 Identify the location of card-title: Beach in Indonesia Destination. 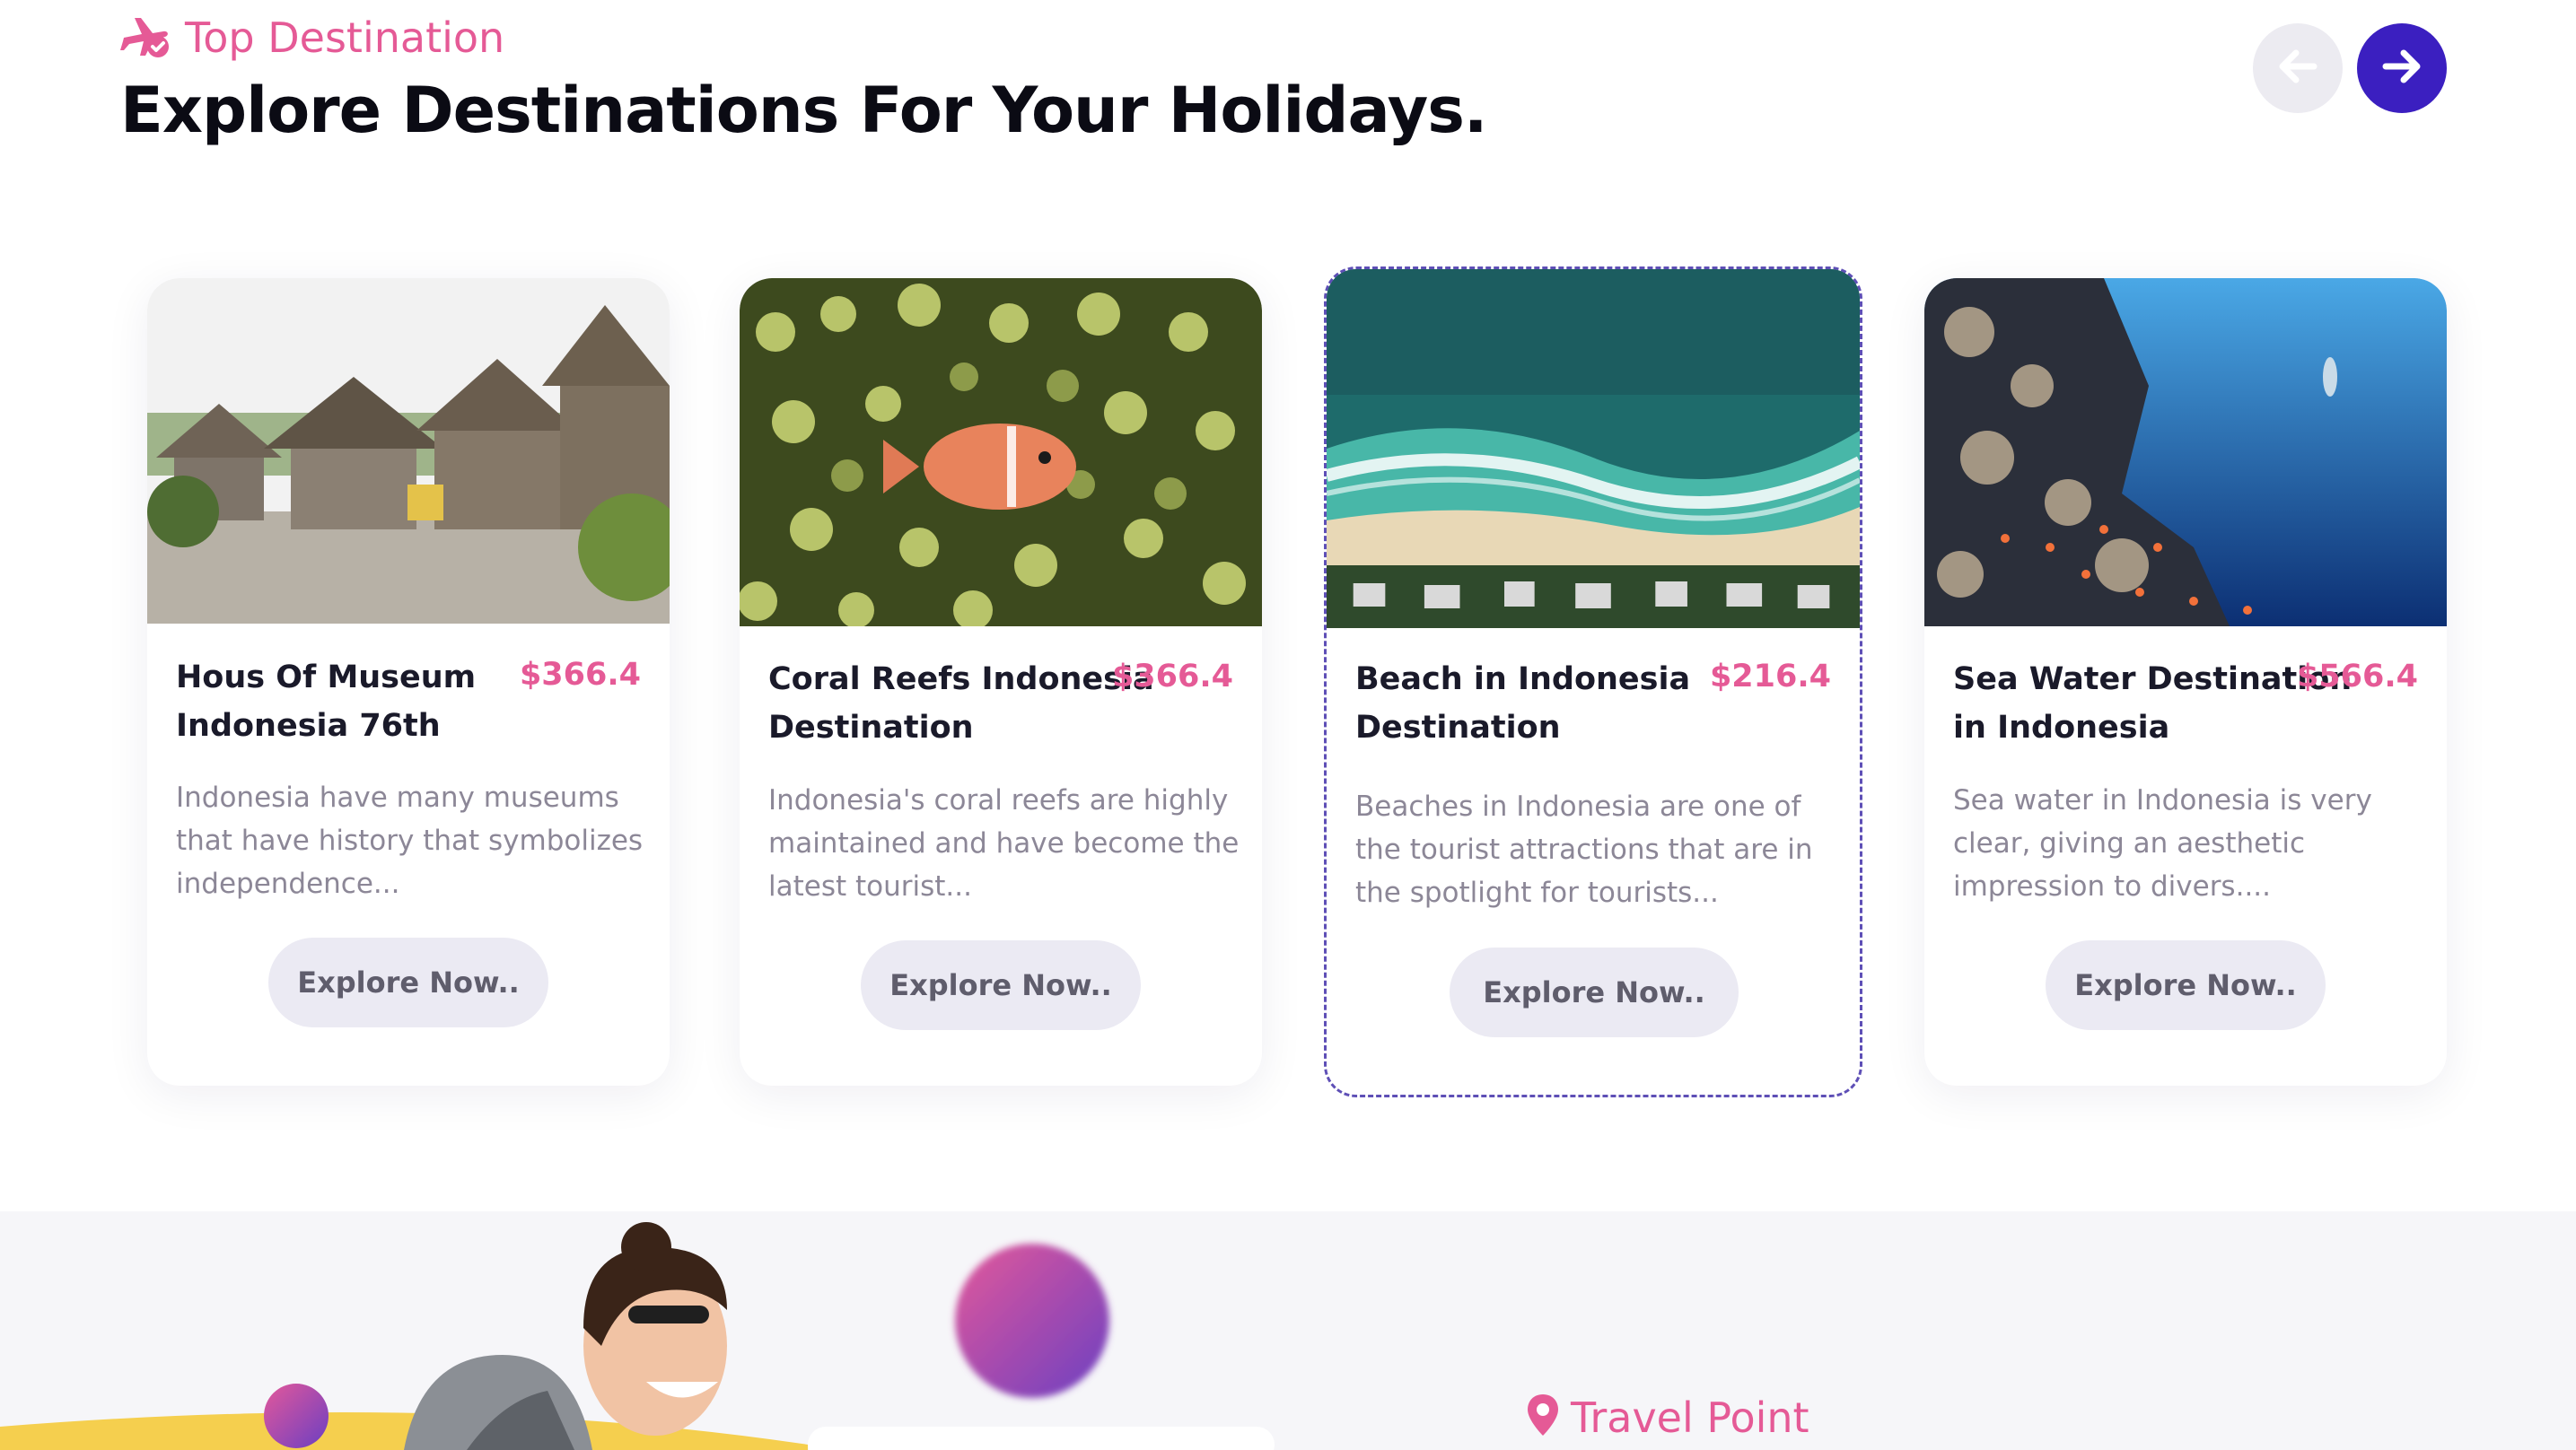
(1523, 703).